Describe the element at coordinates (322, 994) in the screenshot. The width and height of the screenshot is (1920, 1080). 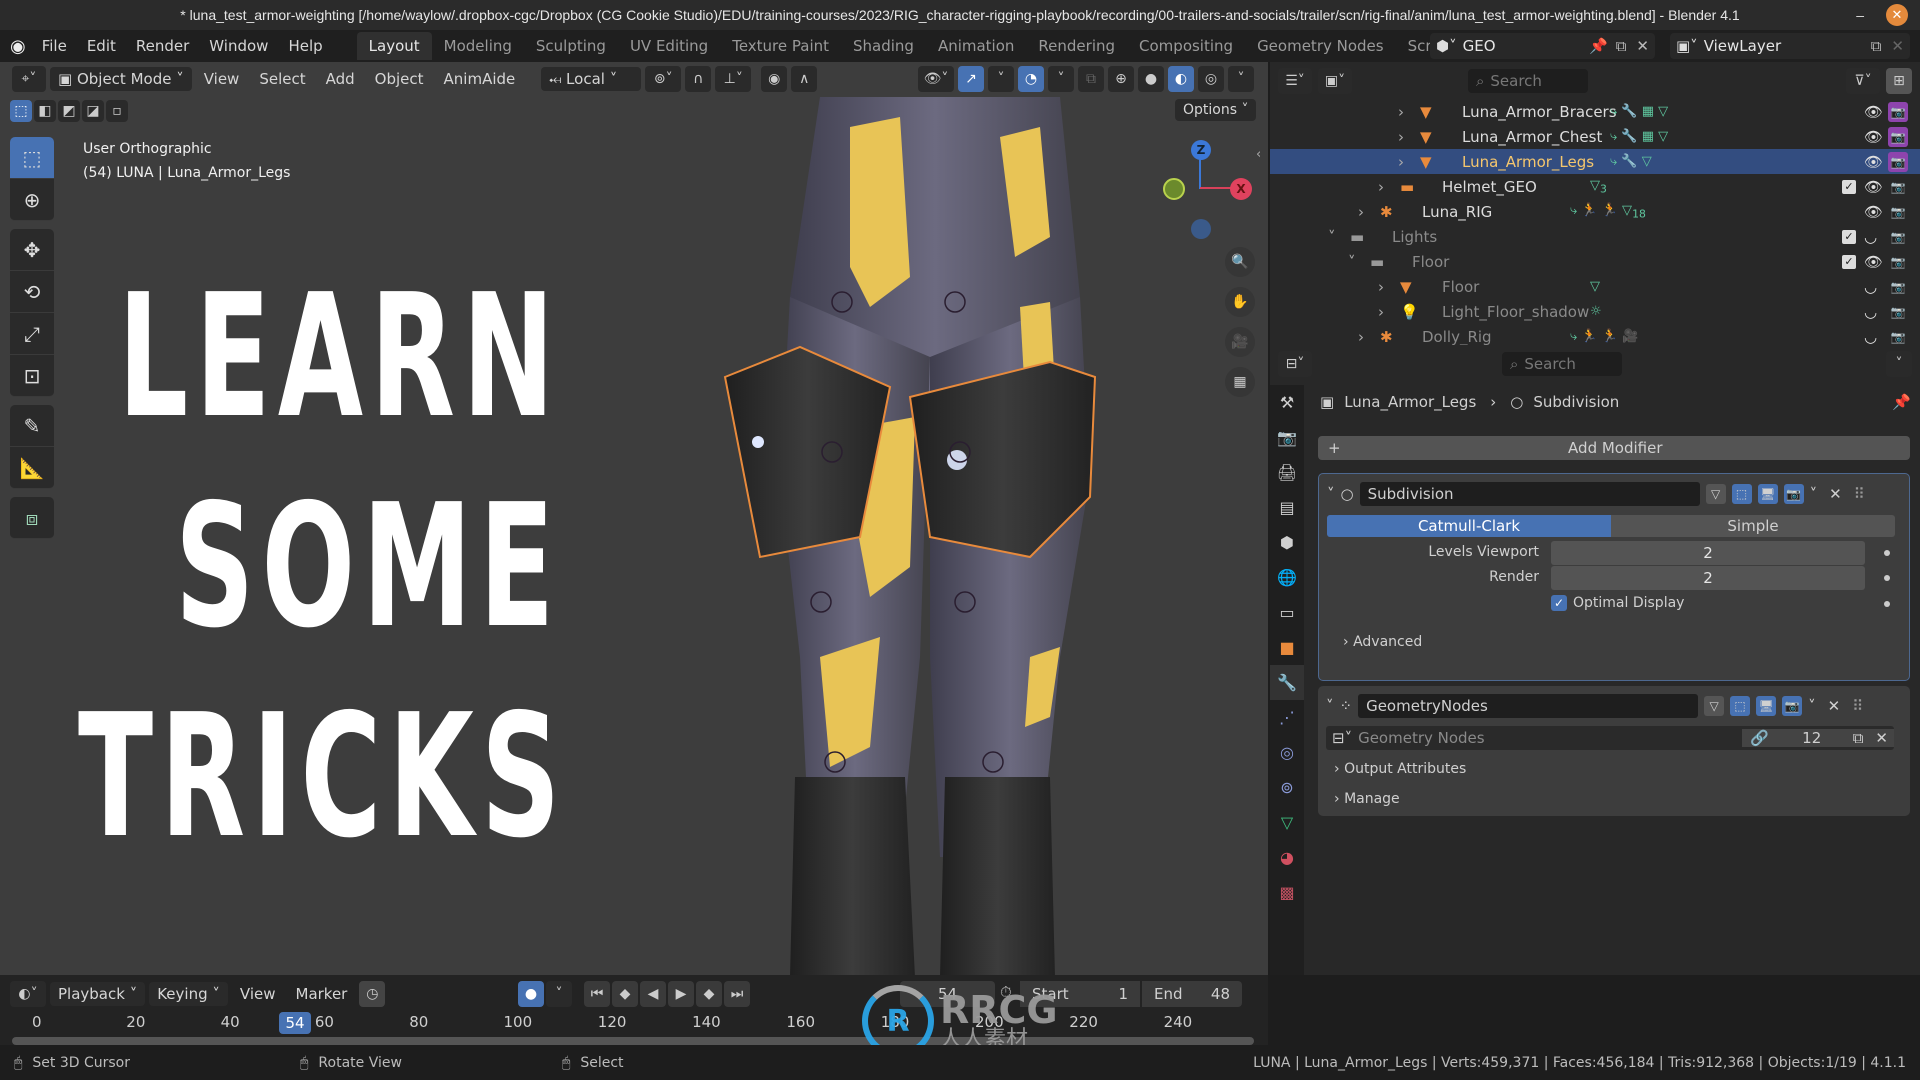
I see `menu-marker: Marker` at that location.